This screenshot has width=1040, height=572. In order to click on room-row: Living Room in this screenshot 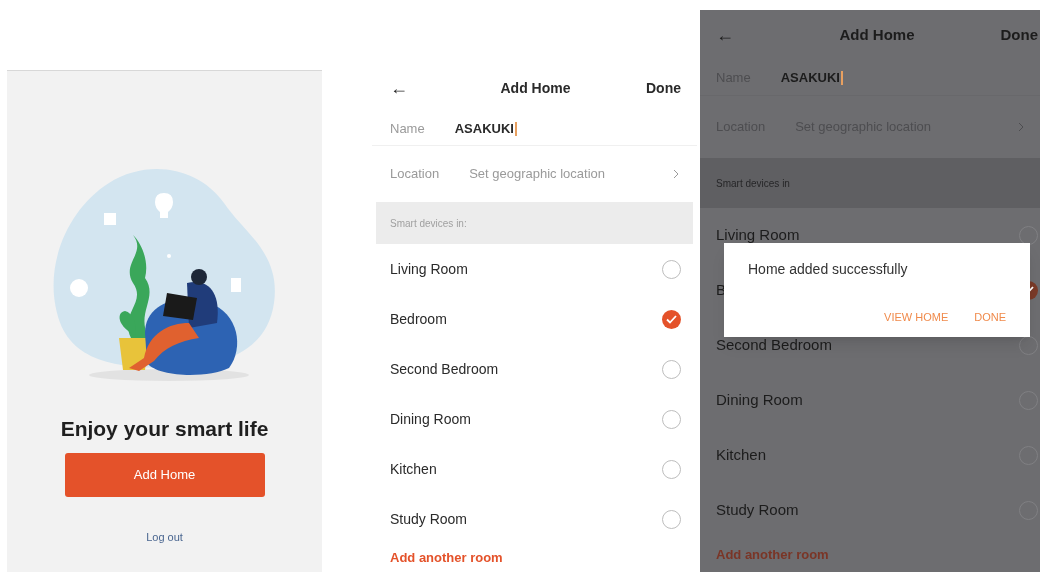, I will do `click(534, 269)`.